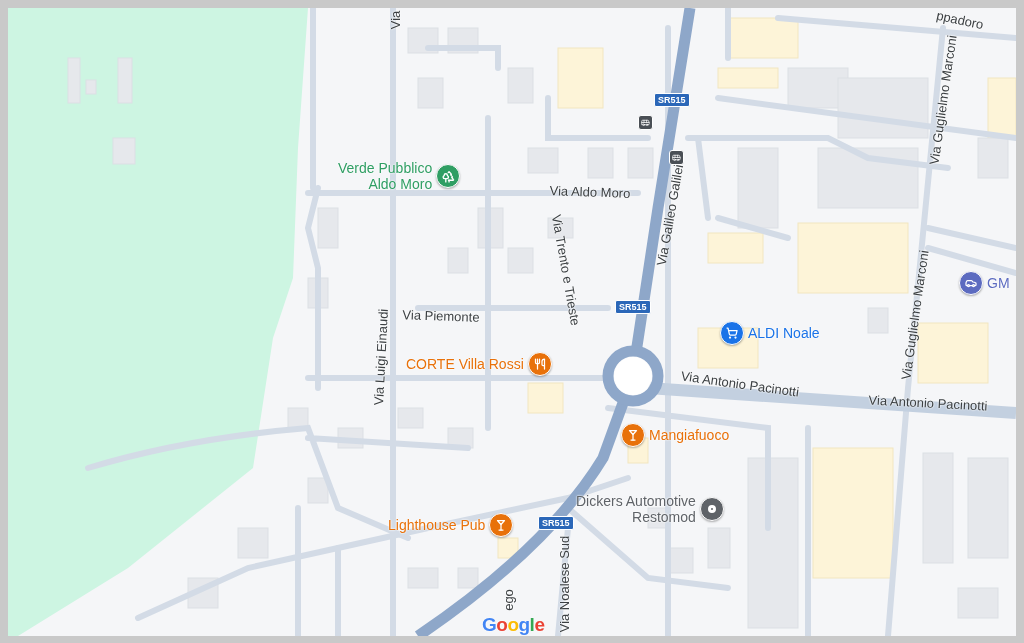 The width and height of the screenshot is (1024, 643). Describe the element at coordinates (732, 333) in the screenshot. I see `cart-pin-icon` at that location.